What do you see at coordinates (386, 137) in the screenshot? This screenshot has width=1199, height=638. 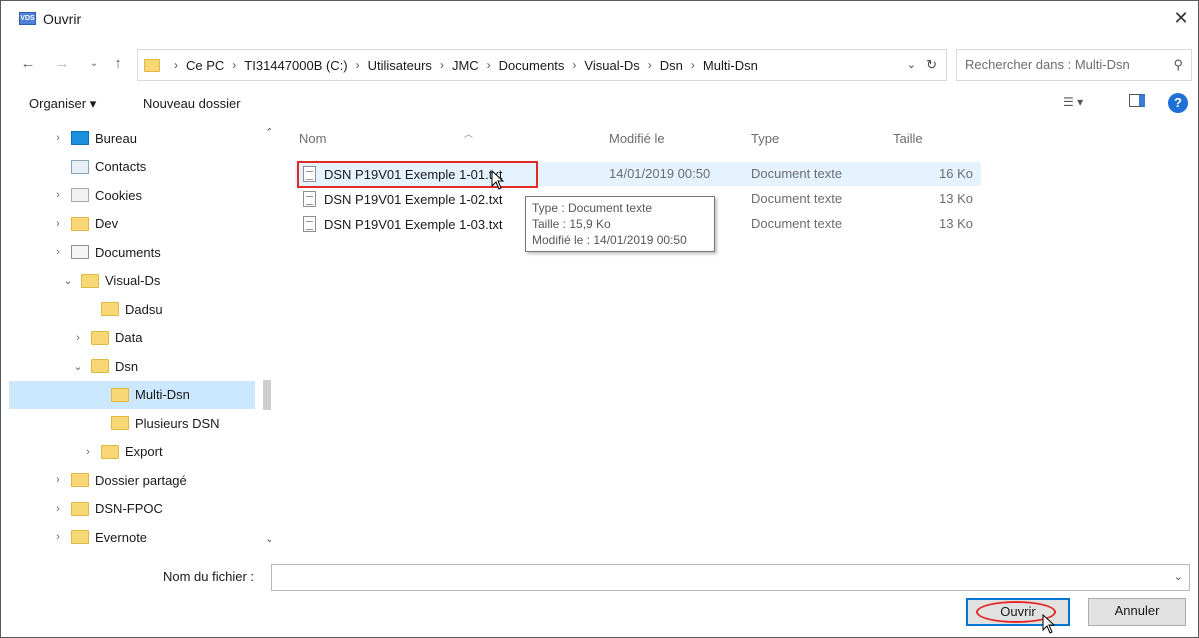 I see `column-header-name: Nom ︿` at bounding box center [386, 137].